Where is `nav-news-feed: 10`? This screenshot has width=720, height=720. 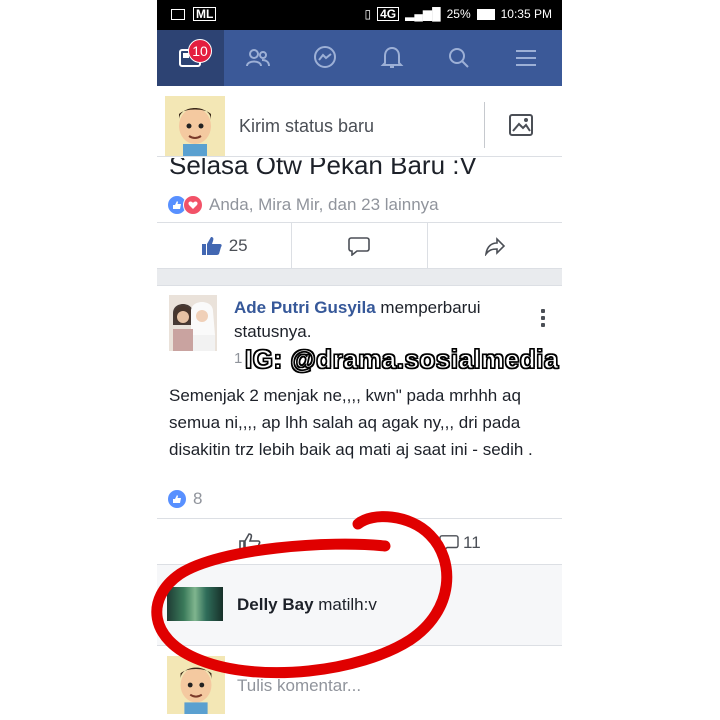 nav-news-feed: 10 is located at coordinates (190, 58).